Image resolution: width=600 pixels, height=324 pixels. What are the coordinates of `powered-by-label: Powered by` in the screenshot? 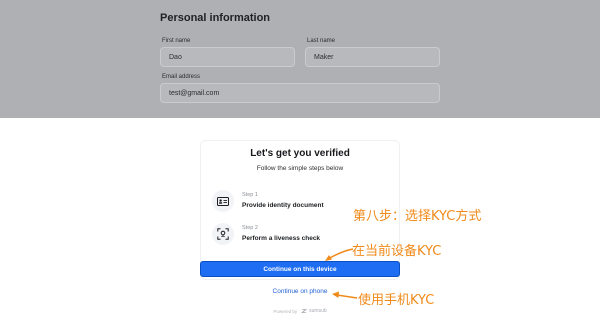 It's located at (285, 311).